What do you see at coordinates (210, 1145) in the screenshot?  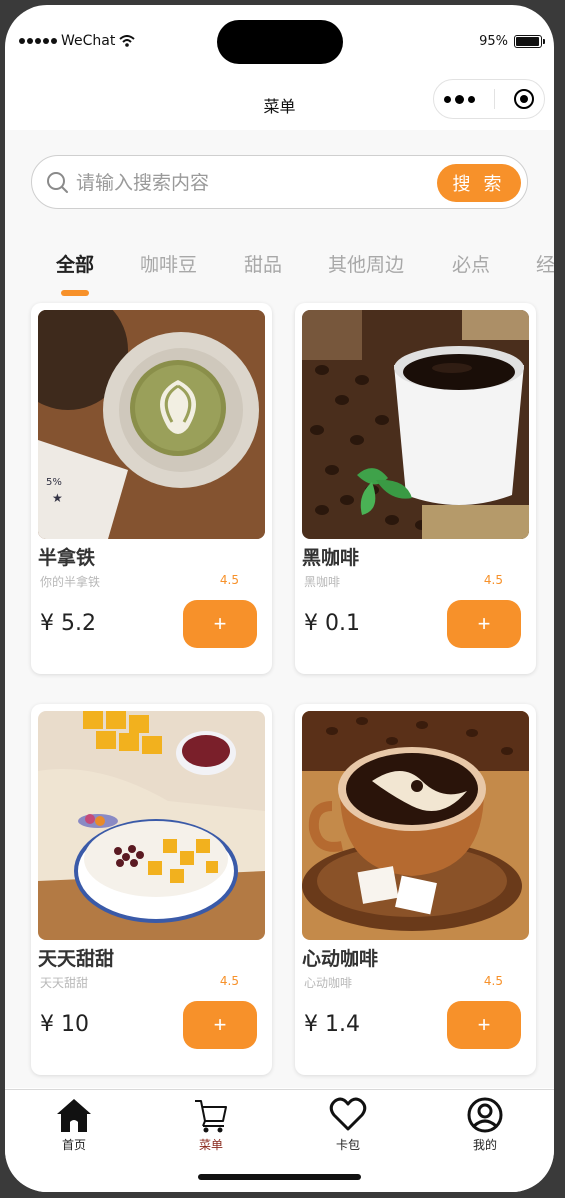 I see `tabbar-label: 菜单` at bounding box center [210, 1145].